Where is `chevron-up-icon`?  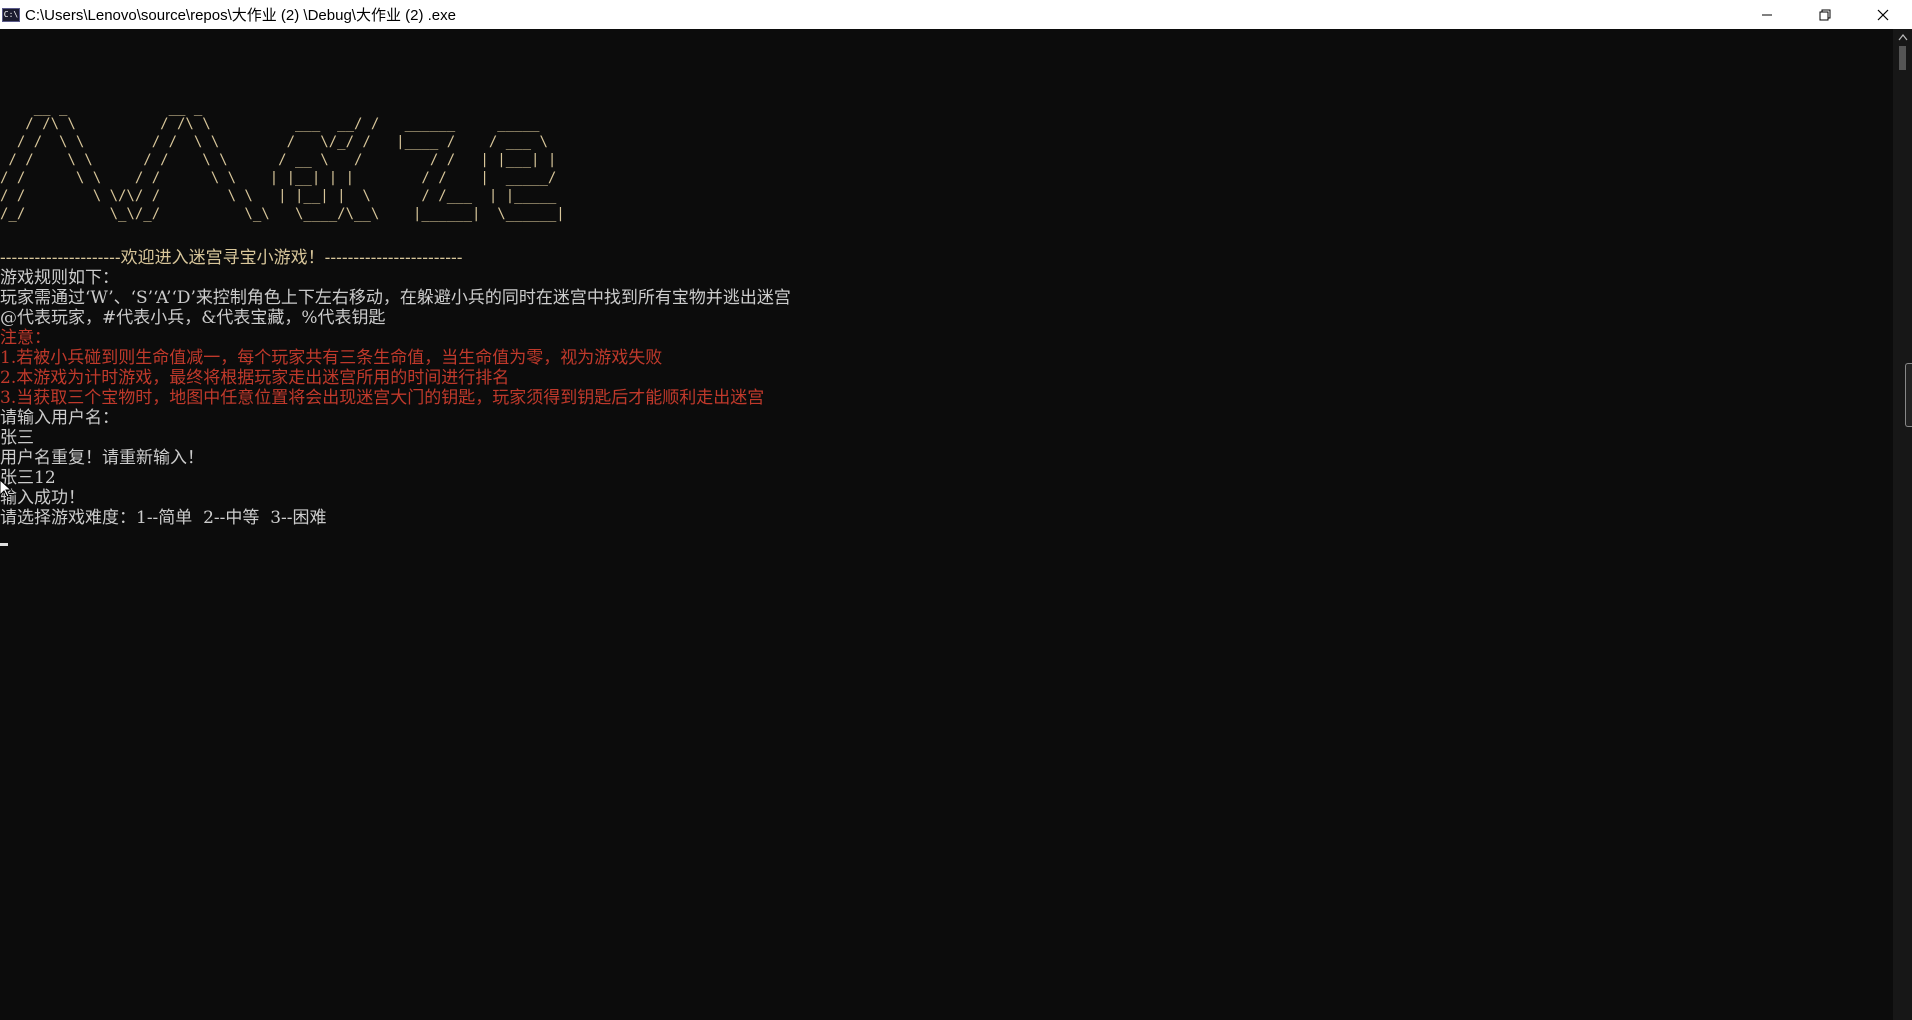 chevron-up-icon is located at coordinates (1902, 37).